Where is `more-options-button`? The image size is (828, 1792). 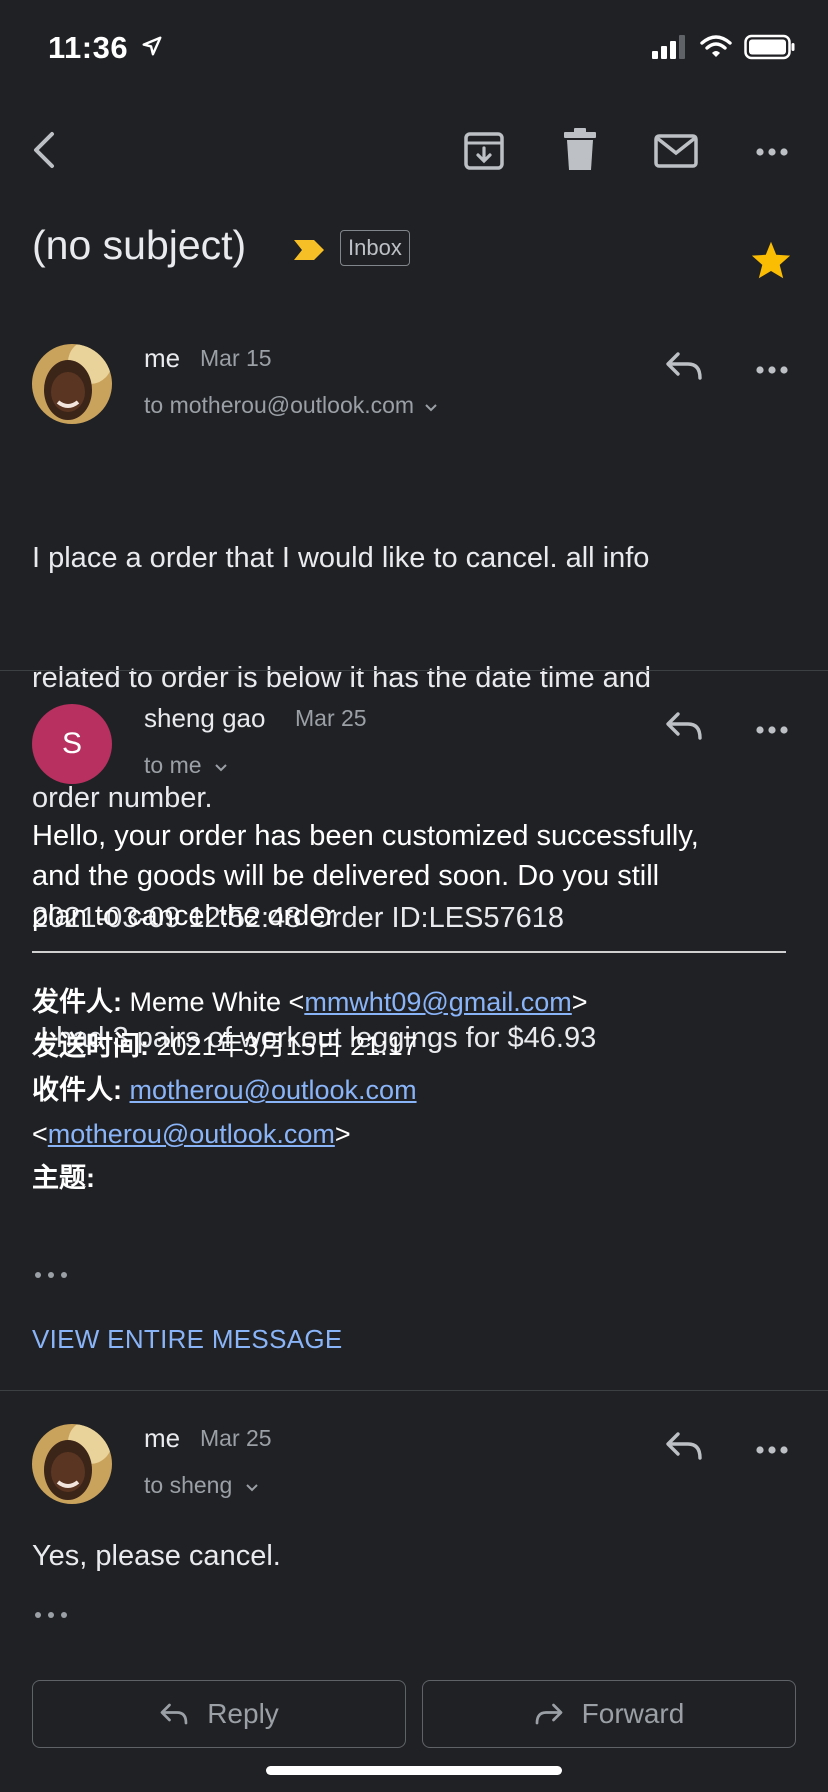 more-options-button is located at coordinates (772, 153).